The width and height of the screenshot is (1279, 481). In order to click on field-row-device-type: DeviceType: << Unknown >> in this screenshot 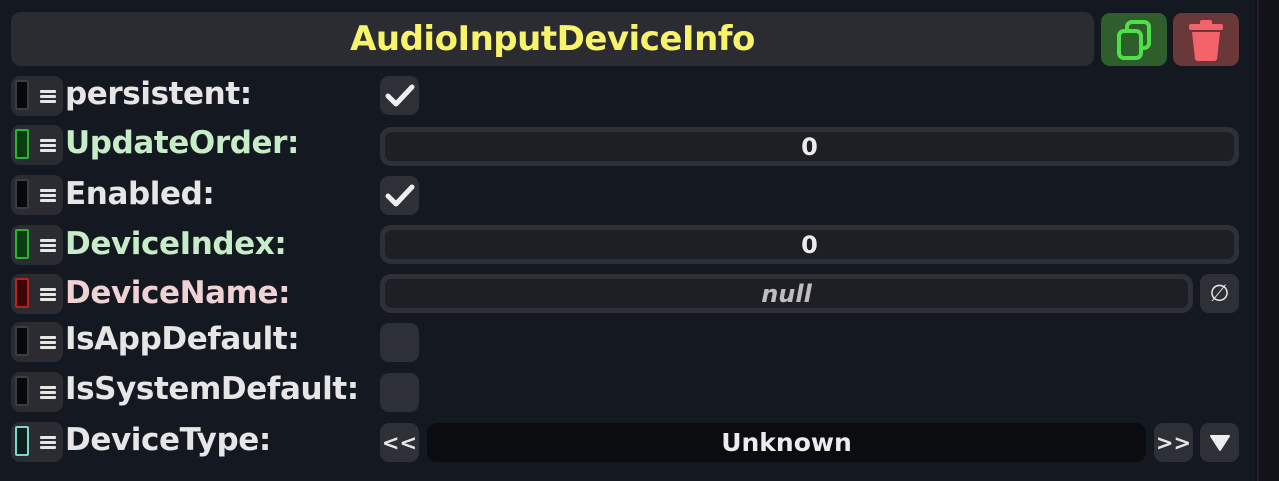, I will do `click(627, 444)`.